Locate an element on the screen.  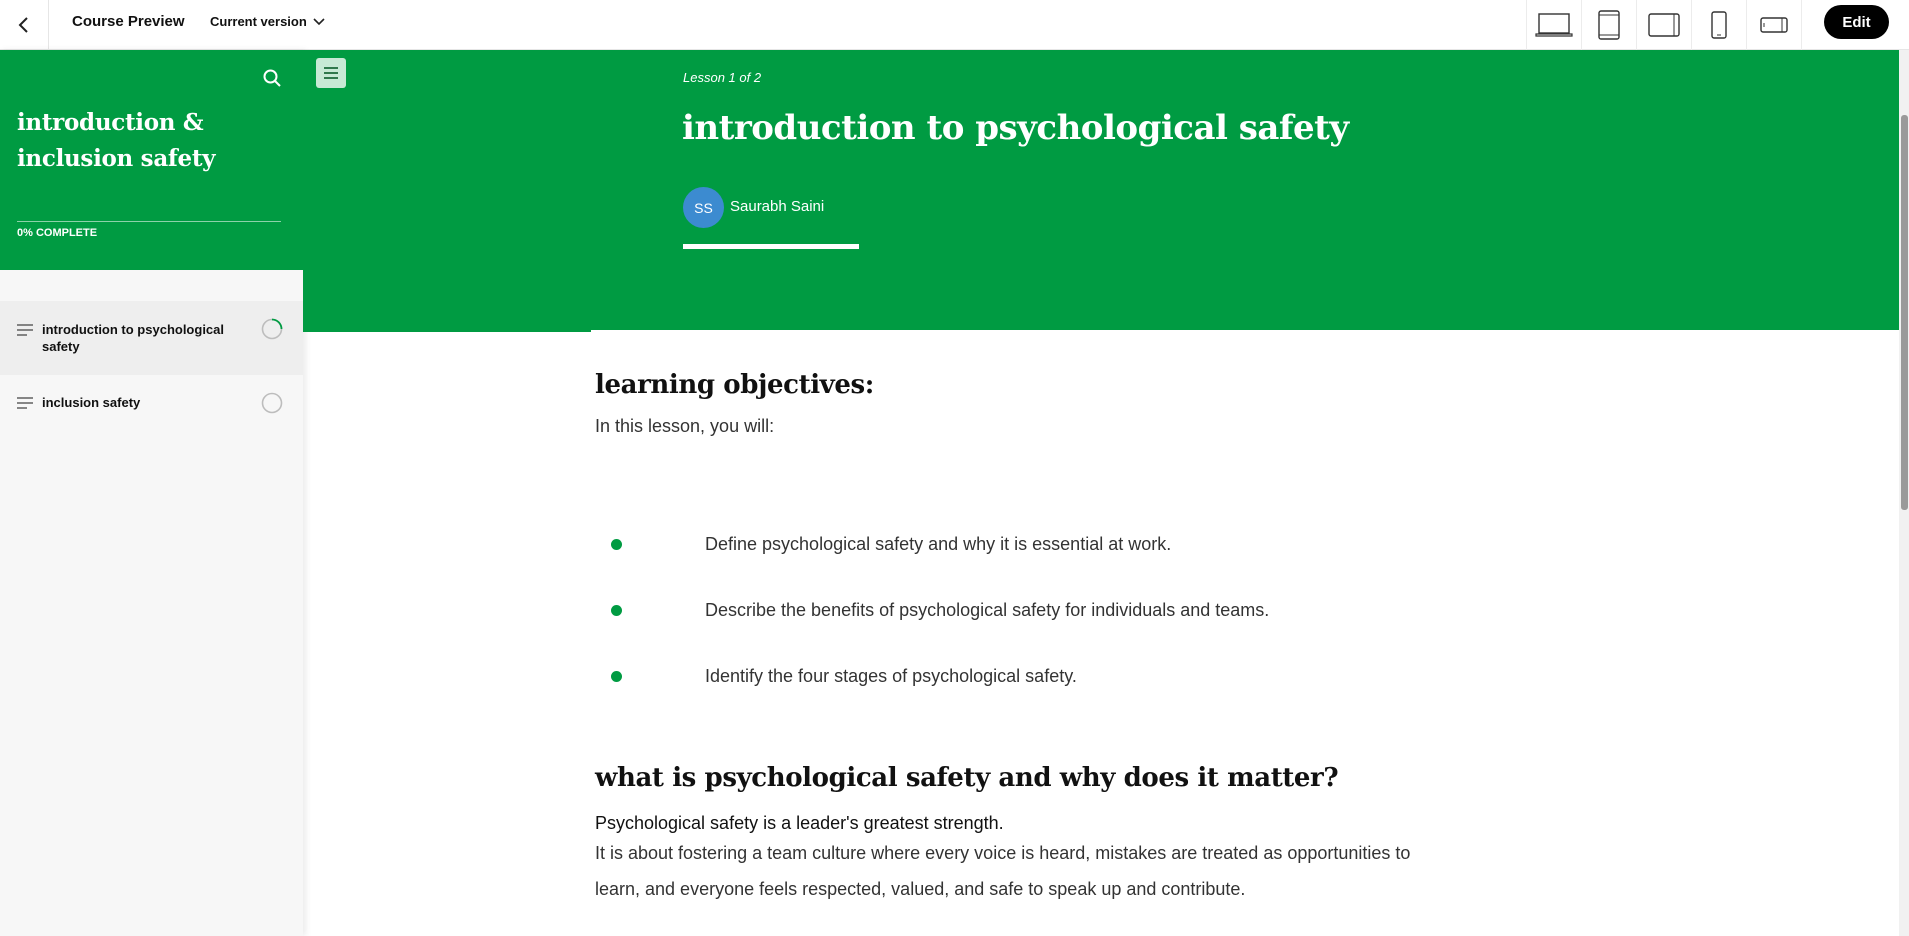
header-underline is located at coordinates (771, 246).